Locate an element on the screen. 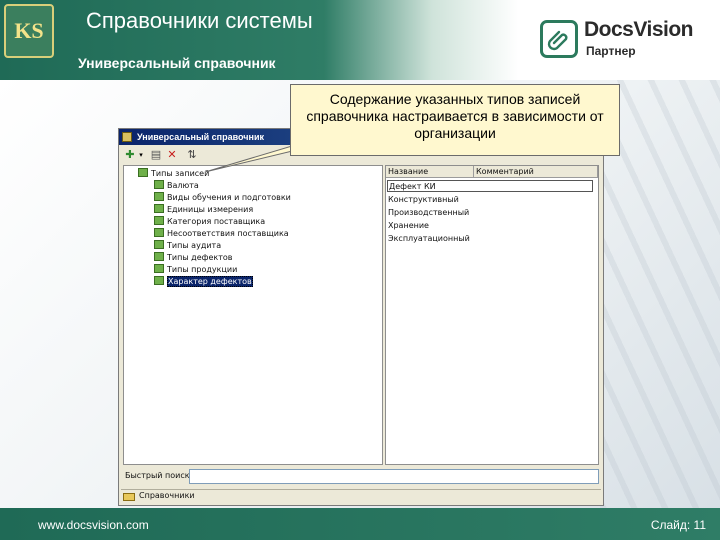 The image size is (720, 540). tree-item: Категория поставщика is located at coordinates (209, 222).